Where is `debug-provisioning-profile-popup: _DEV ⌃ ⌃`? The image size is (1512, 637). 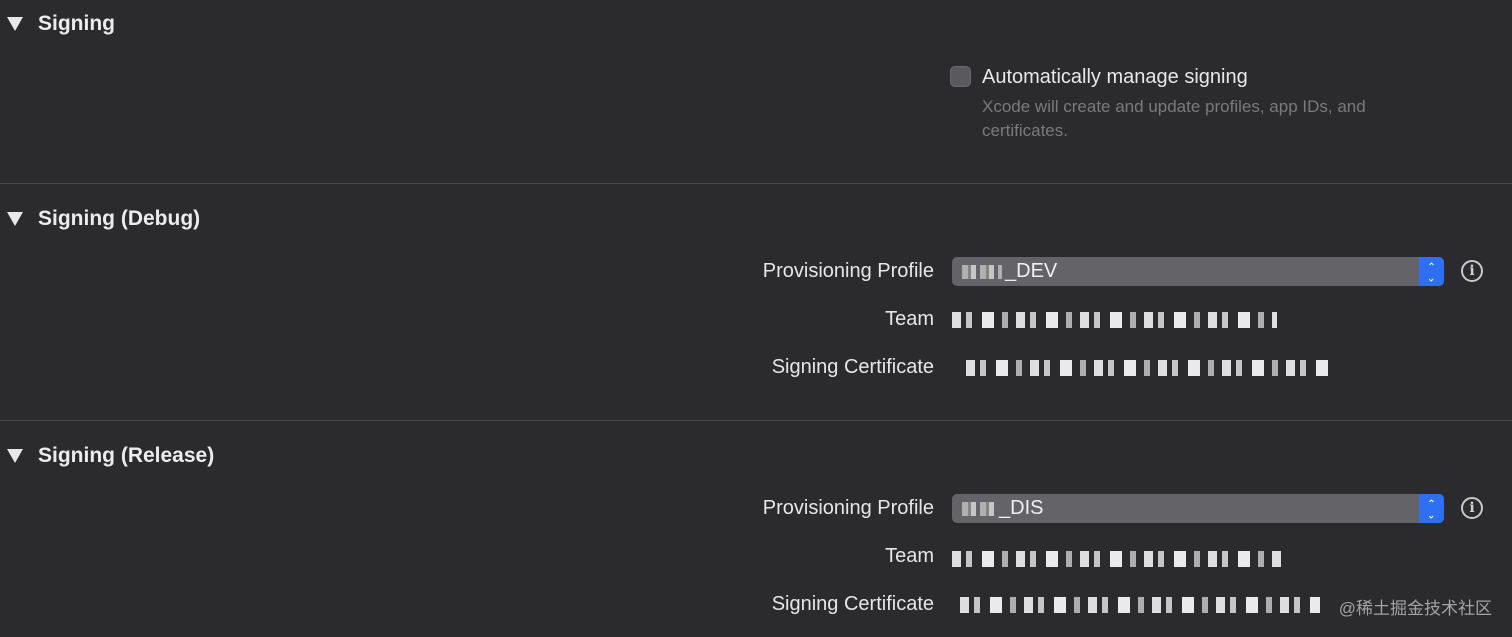 debug-provisioning-profile-popup: _DEV ⌃ ⌃ is located at coordinates (1198, 271).